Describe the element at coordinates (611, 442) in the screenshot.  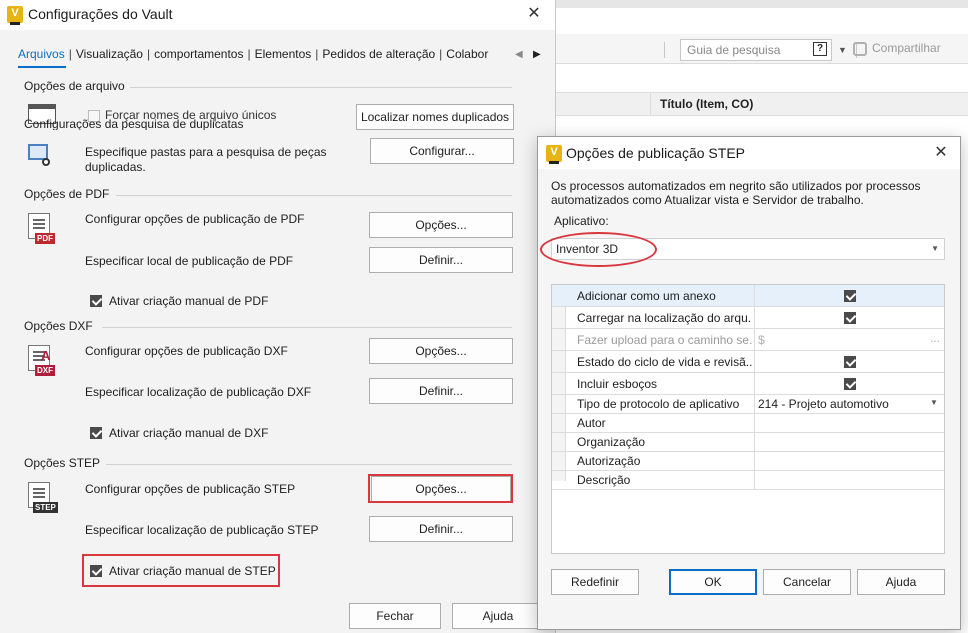
I see `property-name: Organização` at that location.